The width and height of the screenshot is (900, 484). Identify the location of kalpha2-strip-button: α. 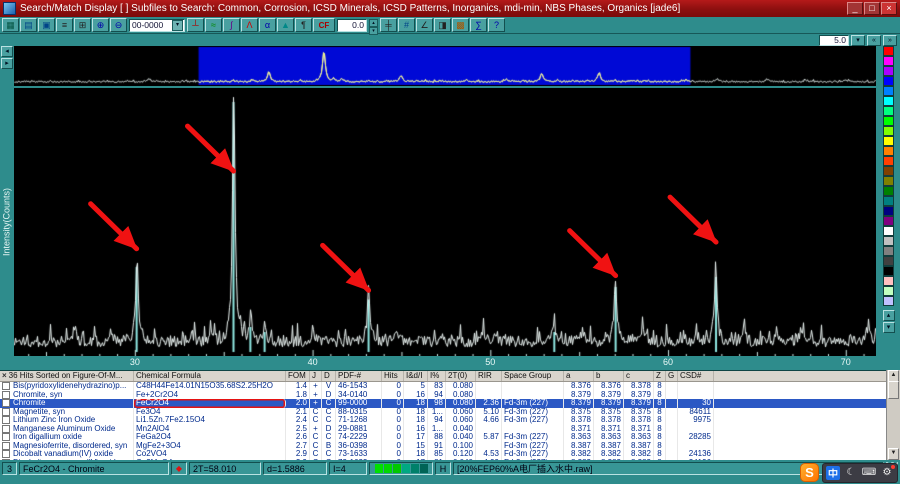
(267, 25).